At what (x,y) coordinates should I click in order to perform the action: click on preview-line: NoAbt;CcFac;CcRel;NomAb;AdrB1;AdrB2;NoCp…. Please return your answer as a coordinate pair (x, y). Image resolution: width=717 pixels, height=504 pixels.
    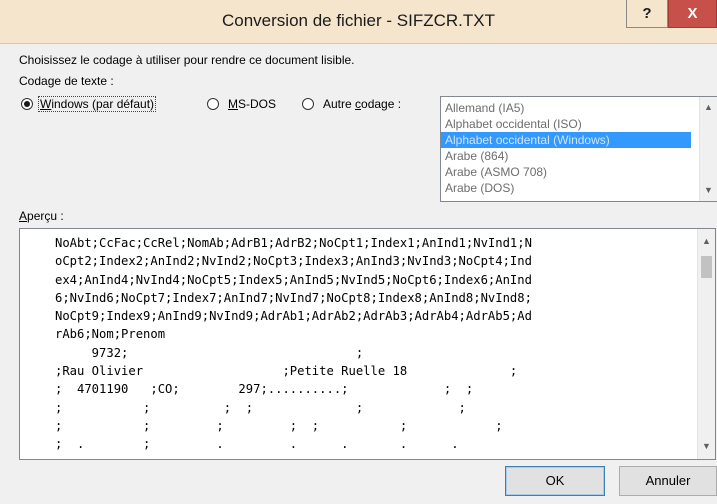
    Looking at the image, I should click on (293, 243).